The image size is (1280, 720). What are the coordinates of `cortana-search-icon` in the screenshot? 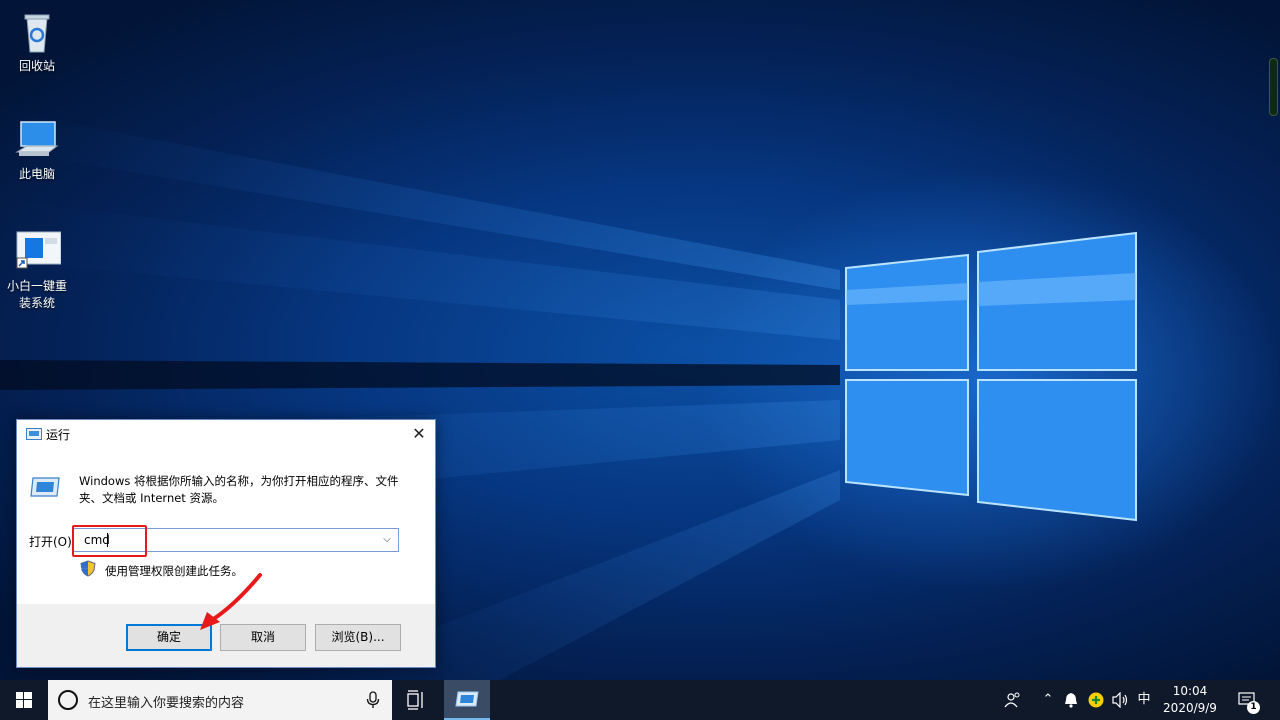 It's located at (68, 700).